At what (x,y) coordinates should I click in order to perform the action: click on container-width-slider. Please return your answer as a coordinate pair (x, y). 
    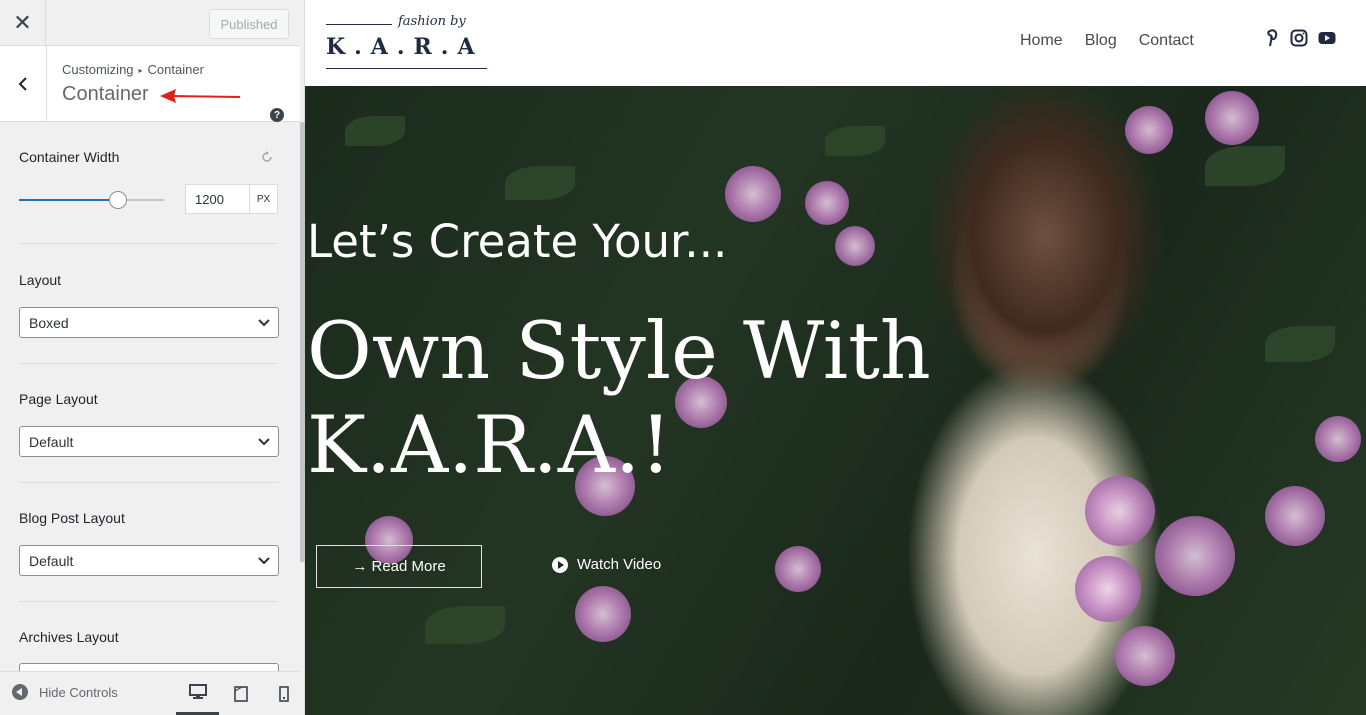
    Looking at the image, I should click on (91, 200).